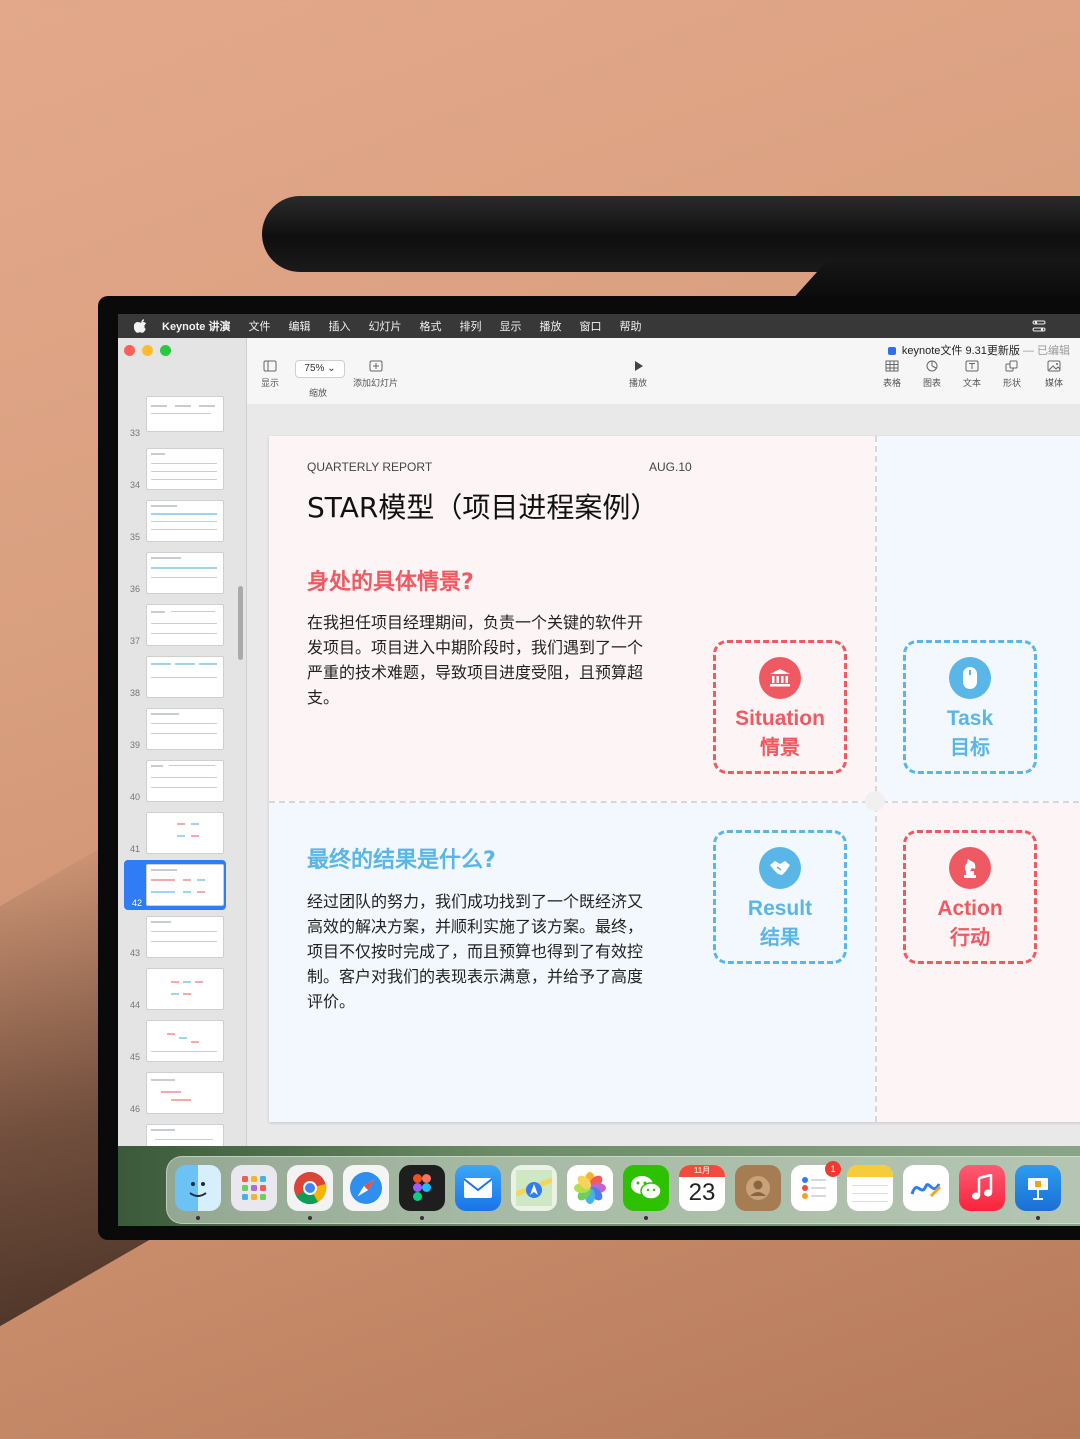 The width and height of the screenshot is (1080, 1439). I want to click on slide-thumbnail: 36, so click(182, 573).